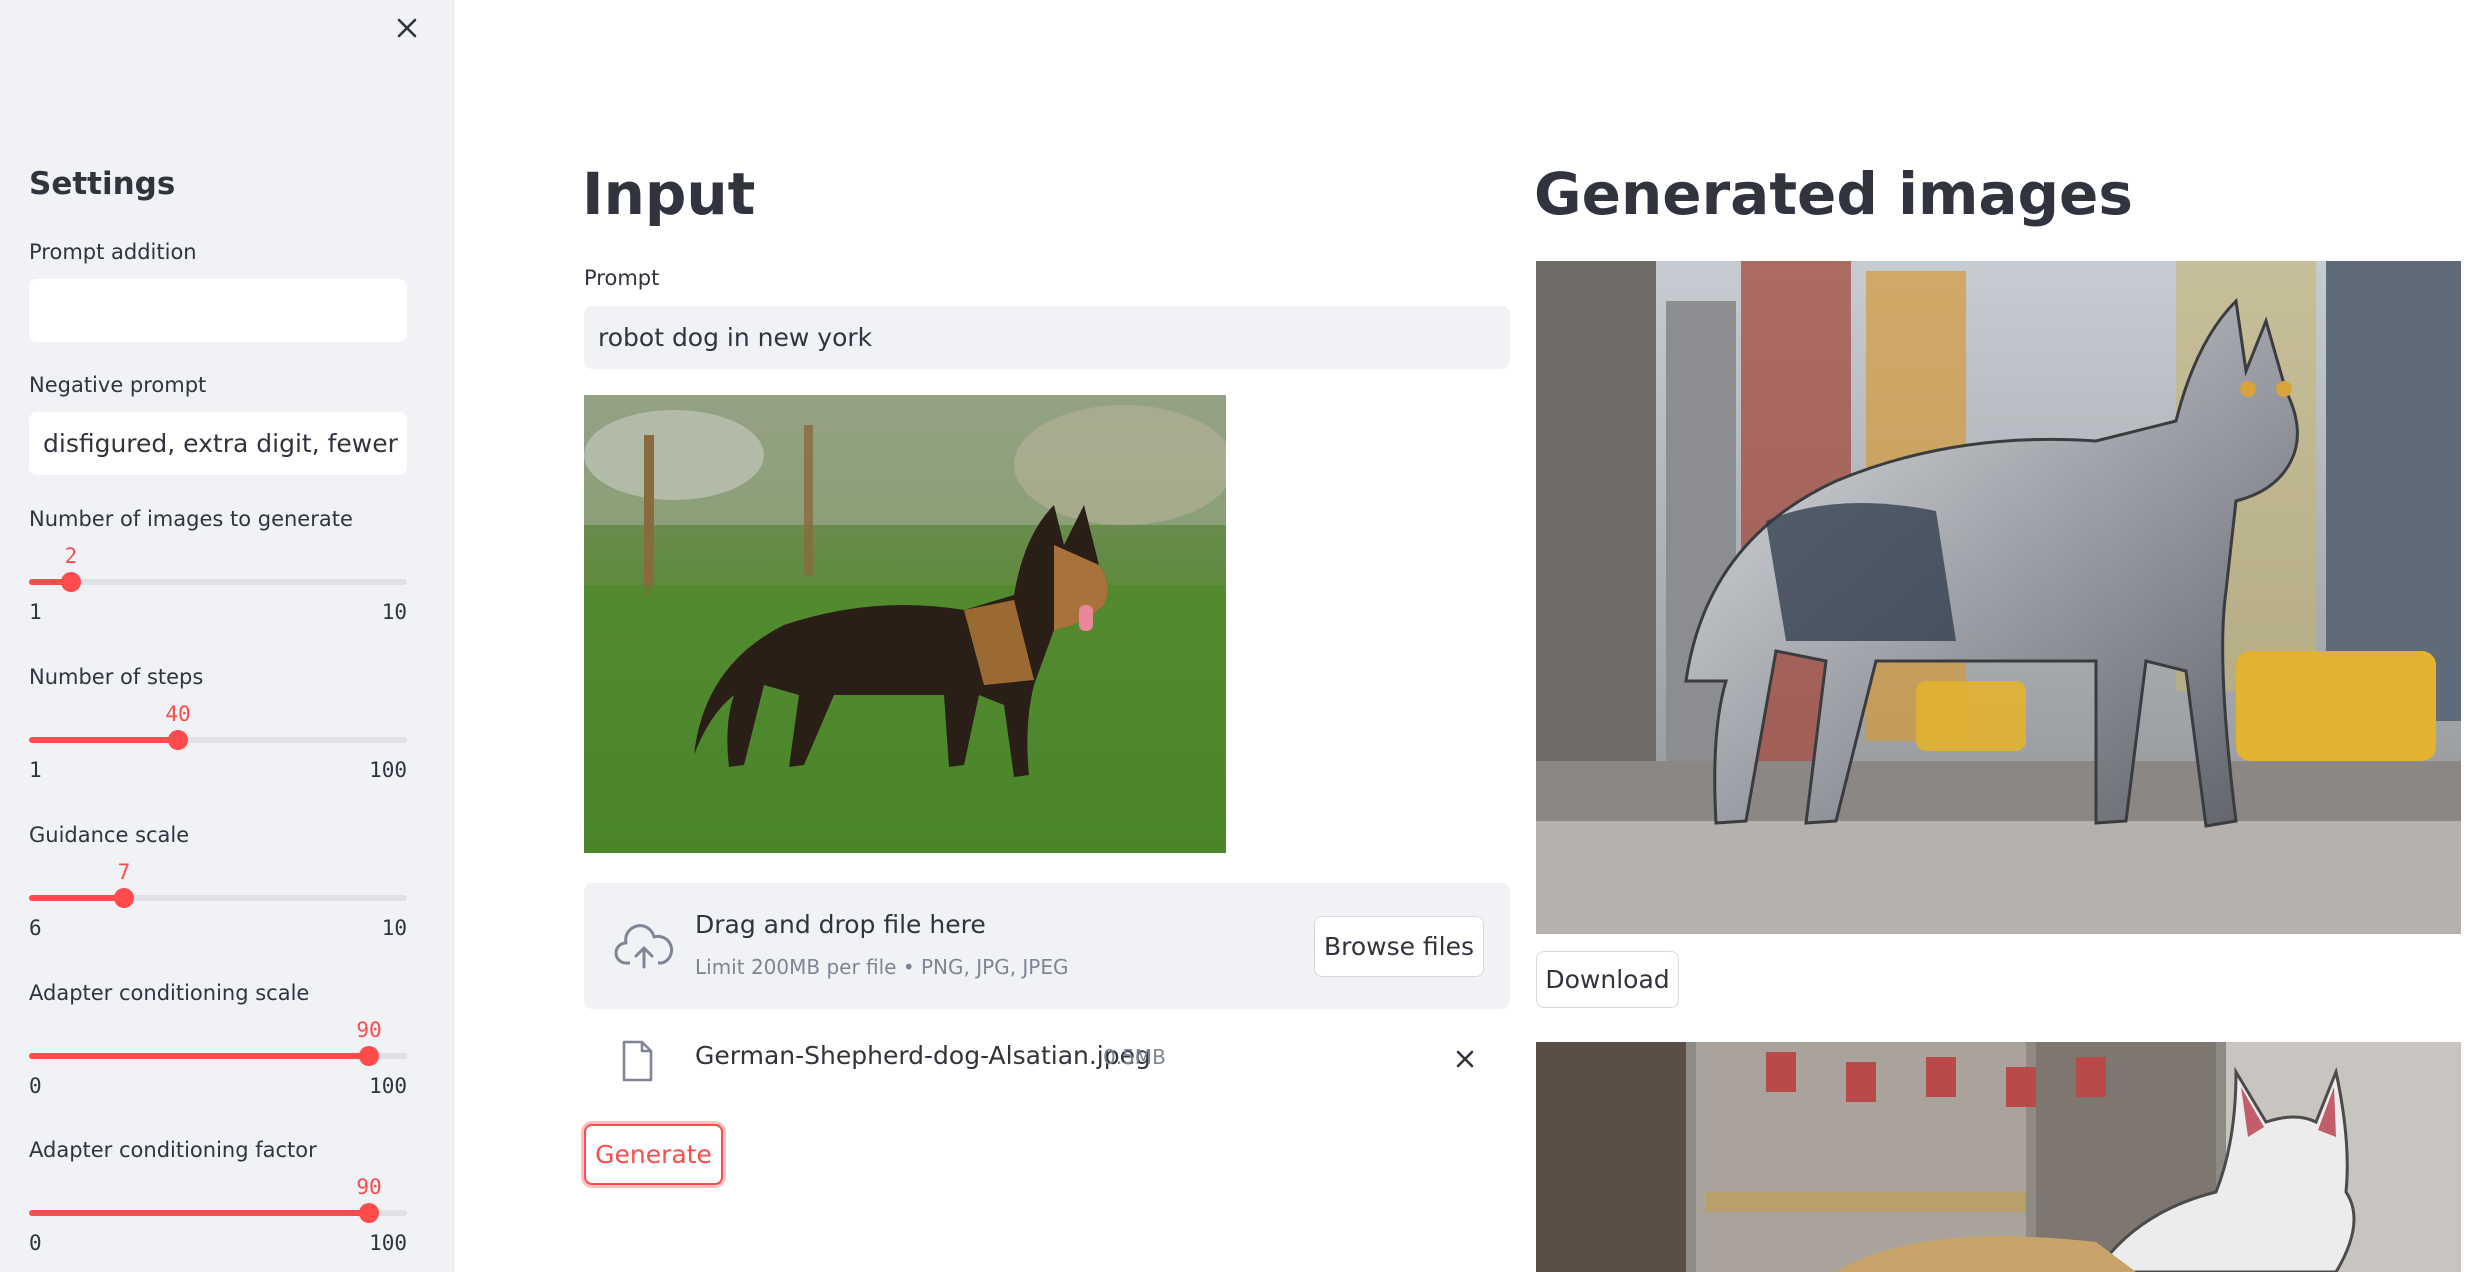 The width and height of the screenshot is (2492, 1272). I want to click on close-sidebar-button, so click(407, 28).